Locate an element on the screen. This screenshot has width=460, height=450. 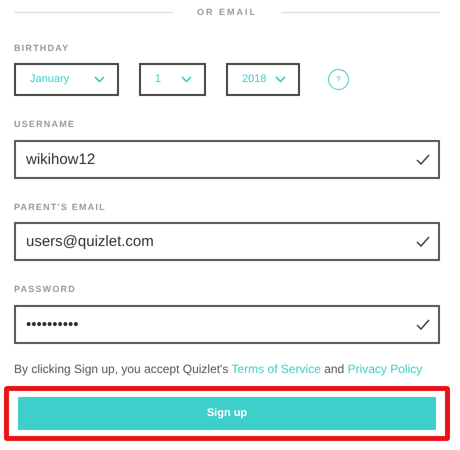
terms-link: Terms of Service is located at coordinates (276, 369).